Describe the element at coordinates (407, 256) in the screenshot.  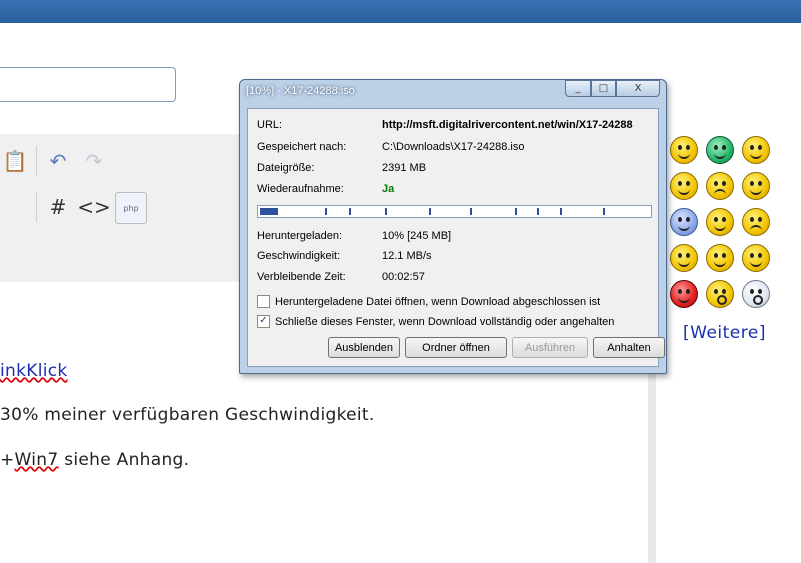
I see `speed-value: 12.1 MB/s` at that location.